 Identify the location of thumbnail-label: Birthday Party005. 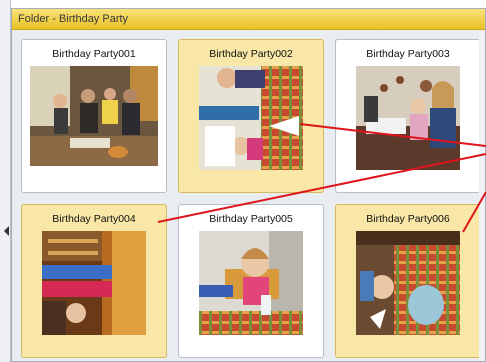
(251, 219).